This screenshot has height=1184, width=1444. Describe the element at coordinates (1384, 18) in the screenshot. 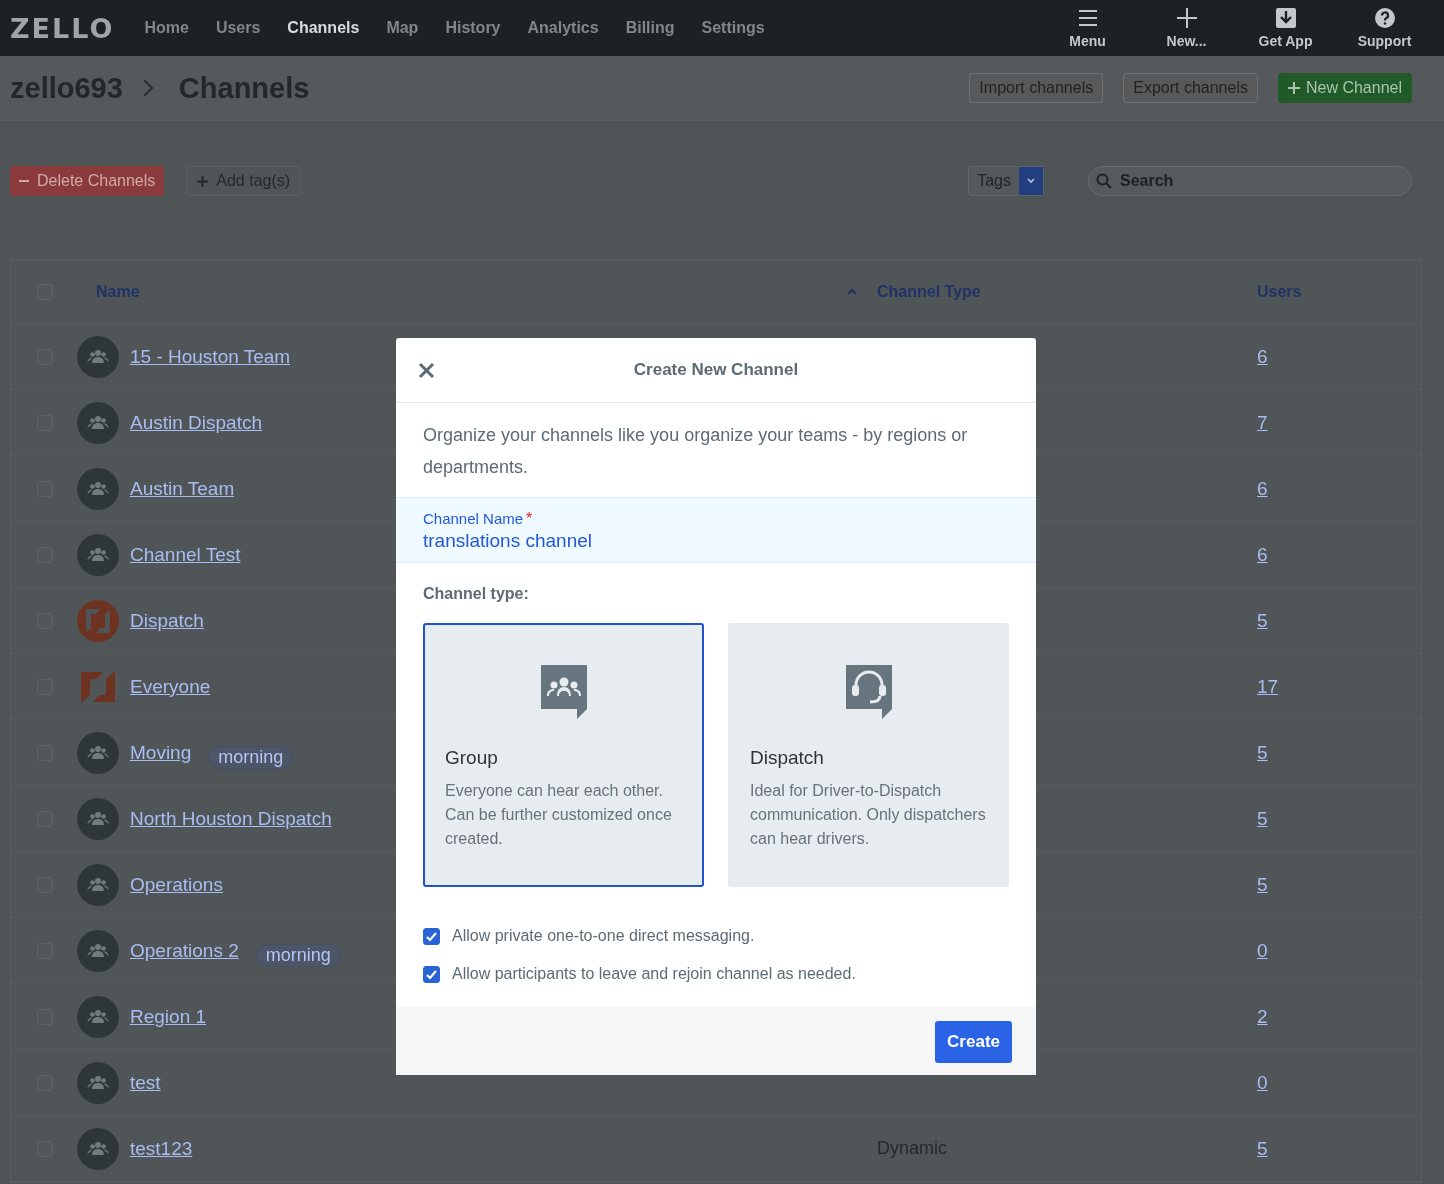

I see `help-icon` at that location.